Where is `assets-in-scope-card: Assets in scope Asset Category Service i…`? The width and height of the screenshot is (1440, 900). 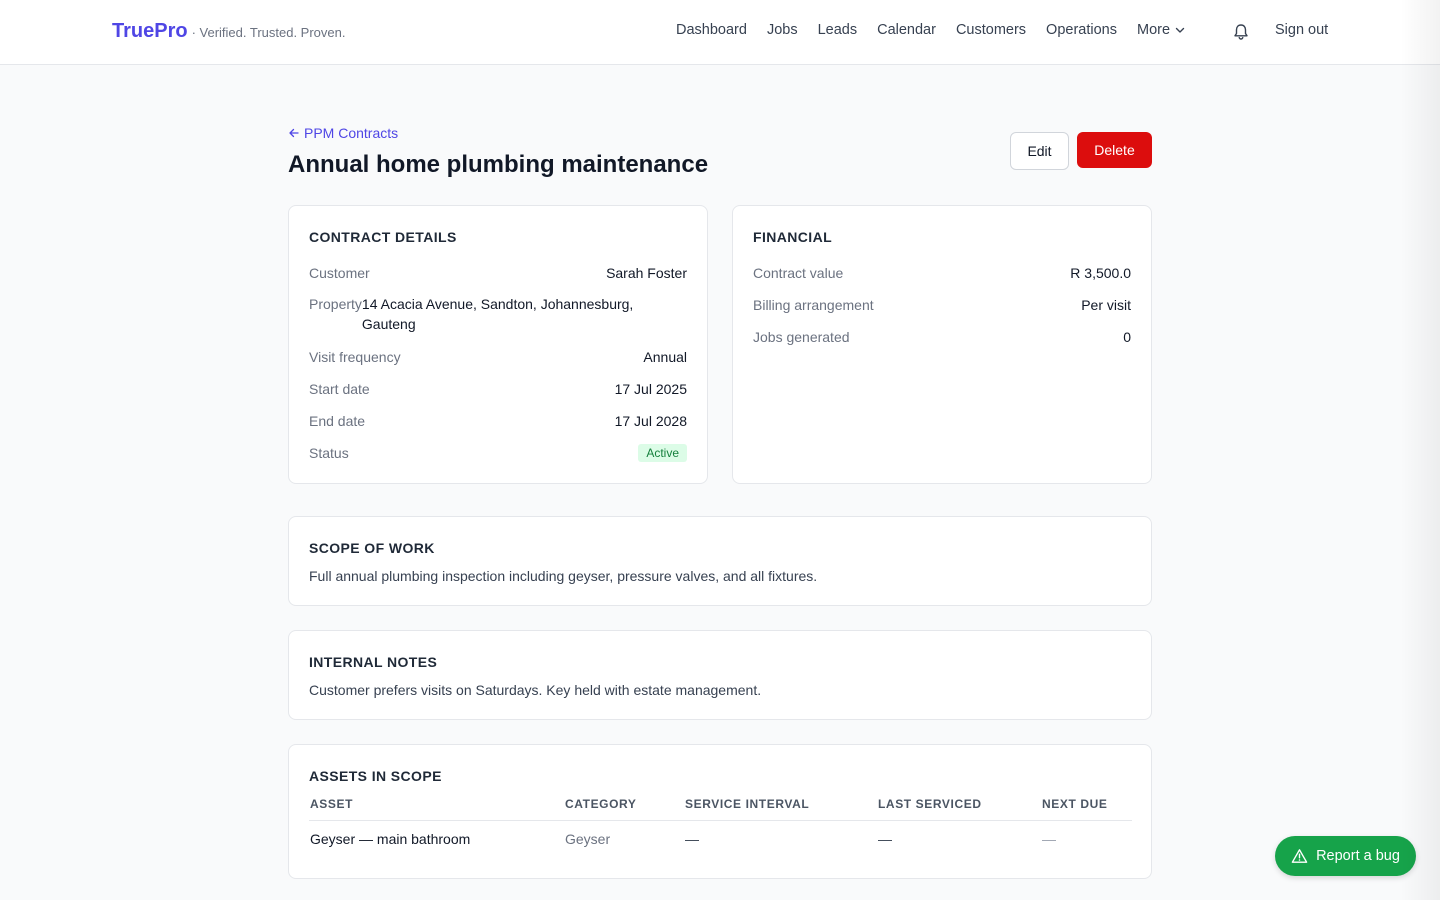 assets-in-scope-card: Assets in scope Asset Category Service i… is located at coordinates (720, 811).